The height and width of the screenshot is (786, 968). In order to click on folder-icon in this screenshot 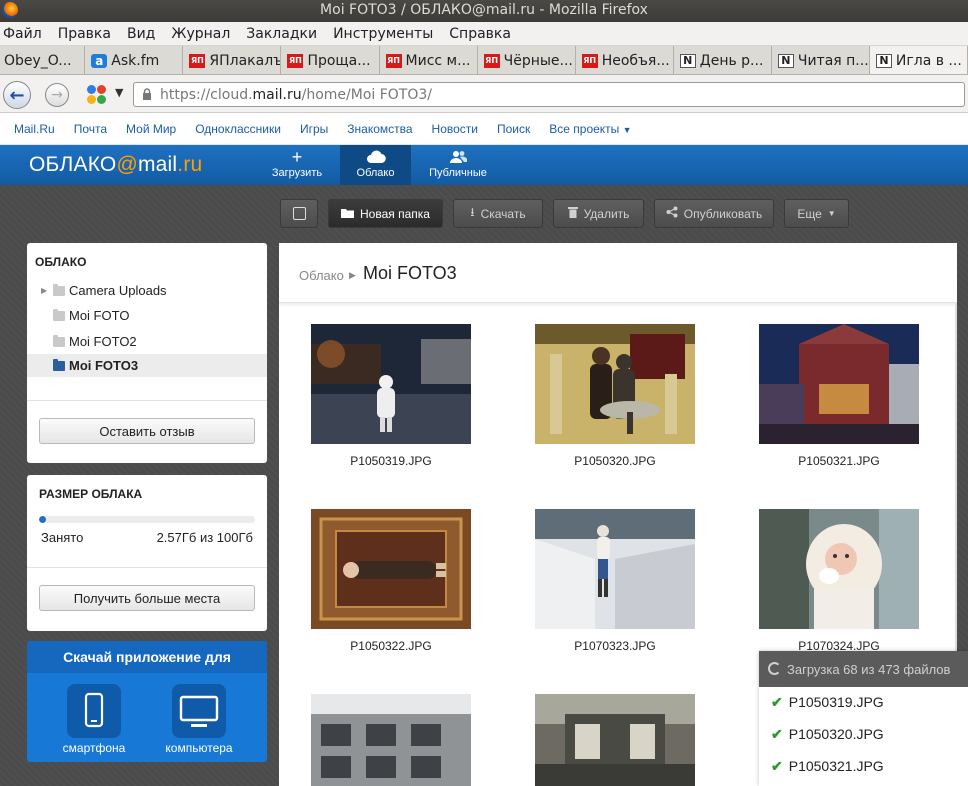, I will do `click(59, 289)`.